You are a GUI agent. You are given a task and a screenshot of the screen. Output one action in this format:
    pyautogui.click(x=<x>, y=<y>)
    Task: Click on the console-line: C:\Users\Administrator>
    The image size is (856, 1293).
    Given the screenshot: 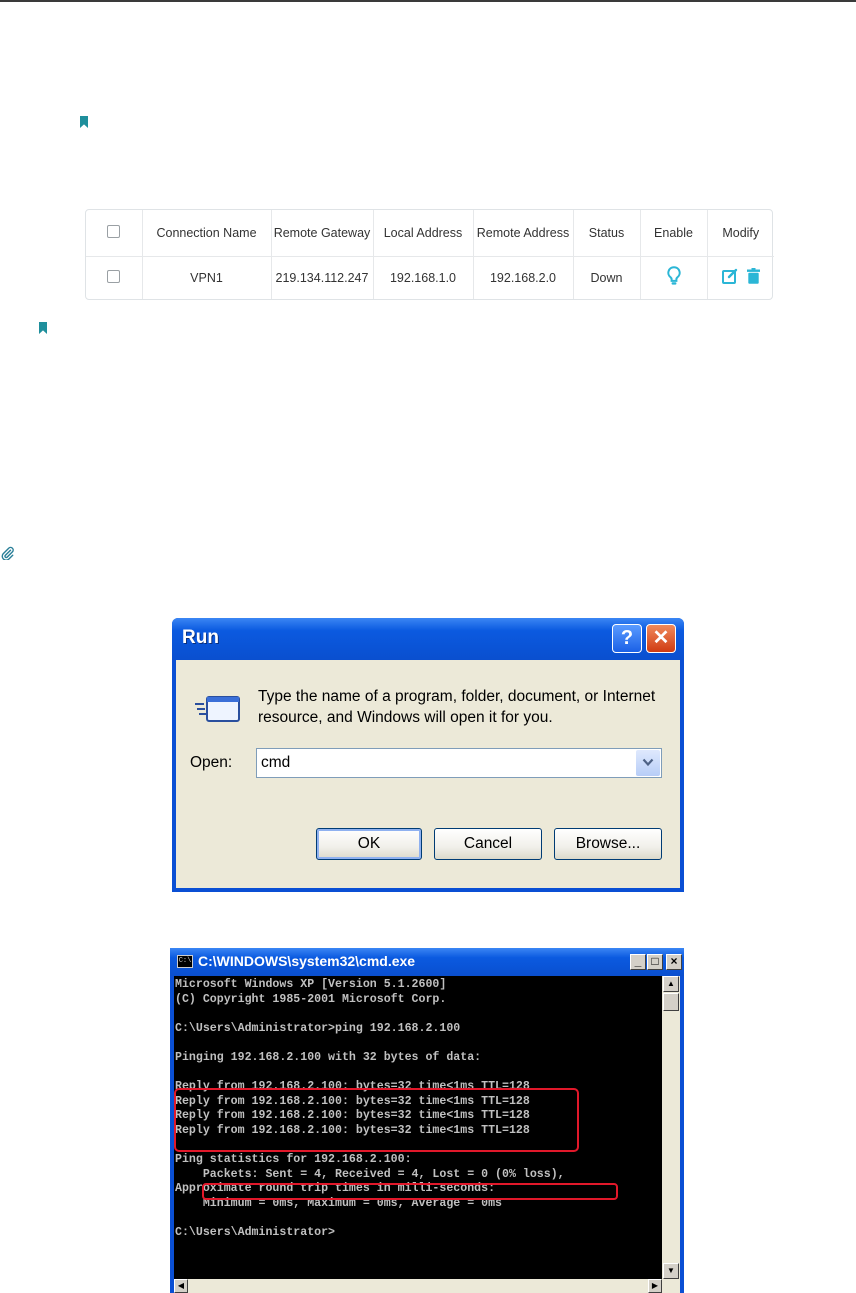 What is the action you would take?
    pyautogui.click(x=255, y=1233)
    